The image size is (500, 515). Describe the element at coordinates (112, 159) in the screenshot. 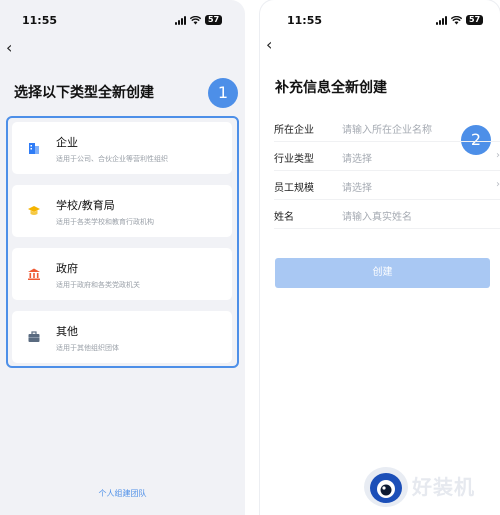

I see `type-desc: 适用于公司、合伙企业等营利性组织` at that location.